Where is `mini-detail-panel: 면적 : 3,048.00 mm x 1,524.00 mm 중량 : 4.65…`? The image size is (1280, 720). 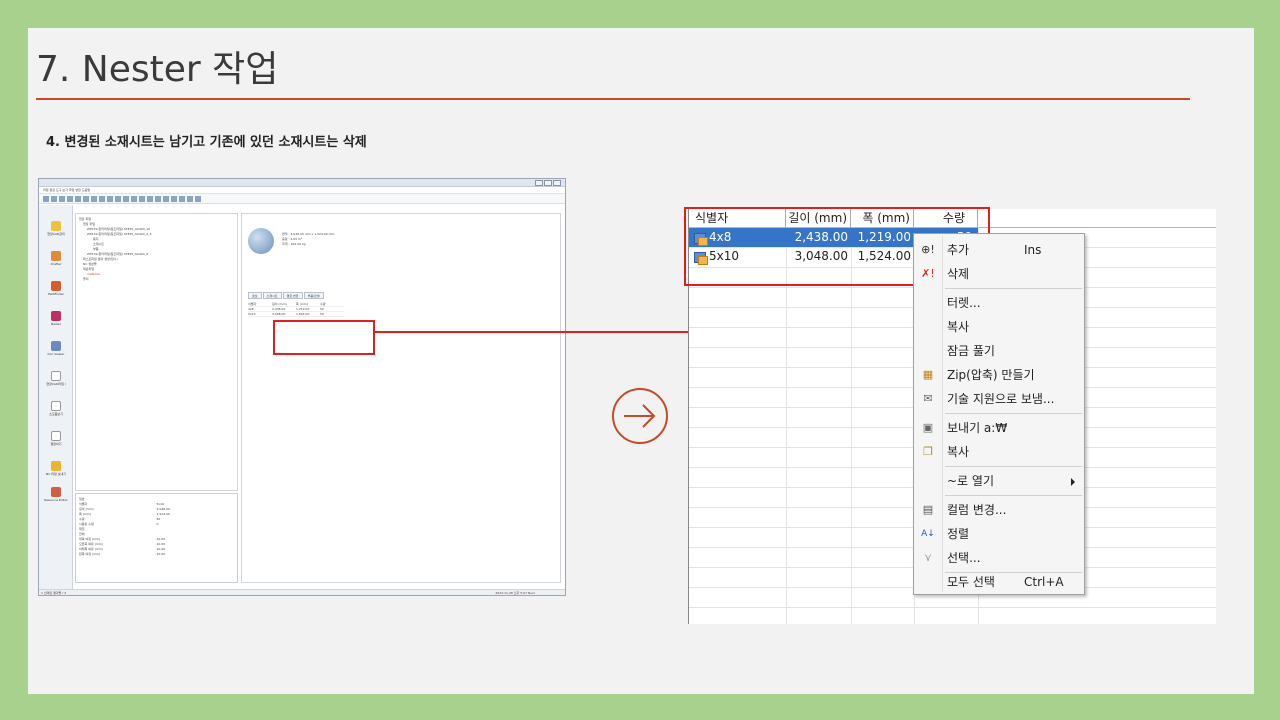 mini-detail-panel: 면적 : 3,048.00 mm x 1,524.00 mm 중량 : 4.65… is located at coordinates (401, 398).